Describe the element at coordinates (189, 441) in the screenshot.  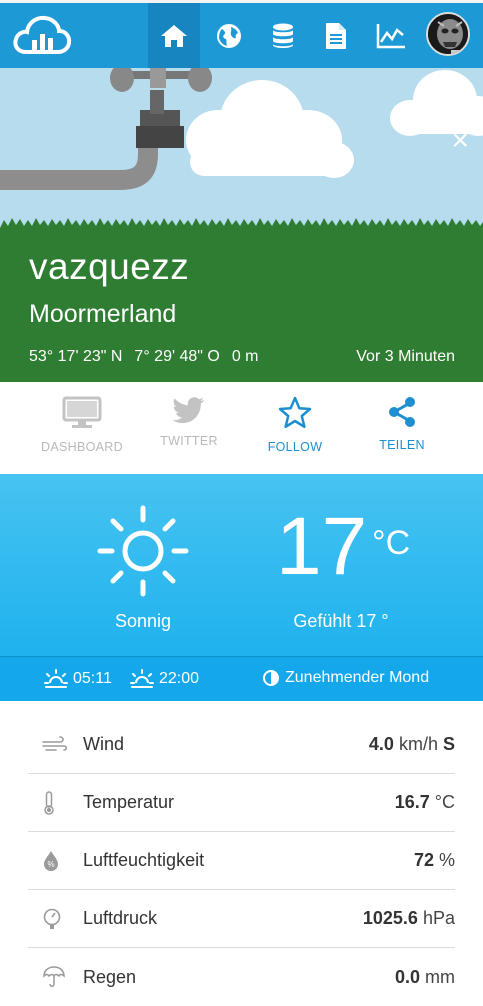
I see `twitter-label: TWITTER` at that location.